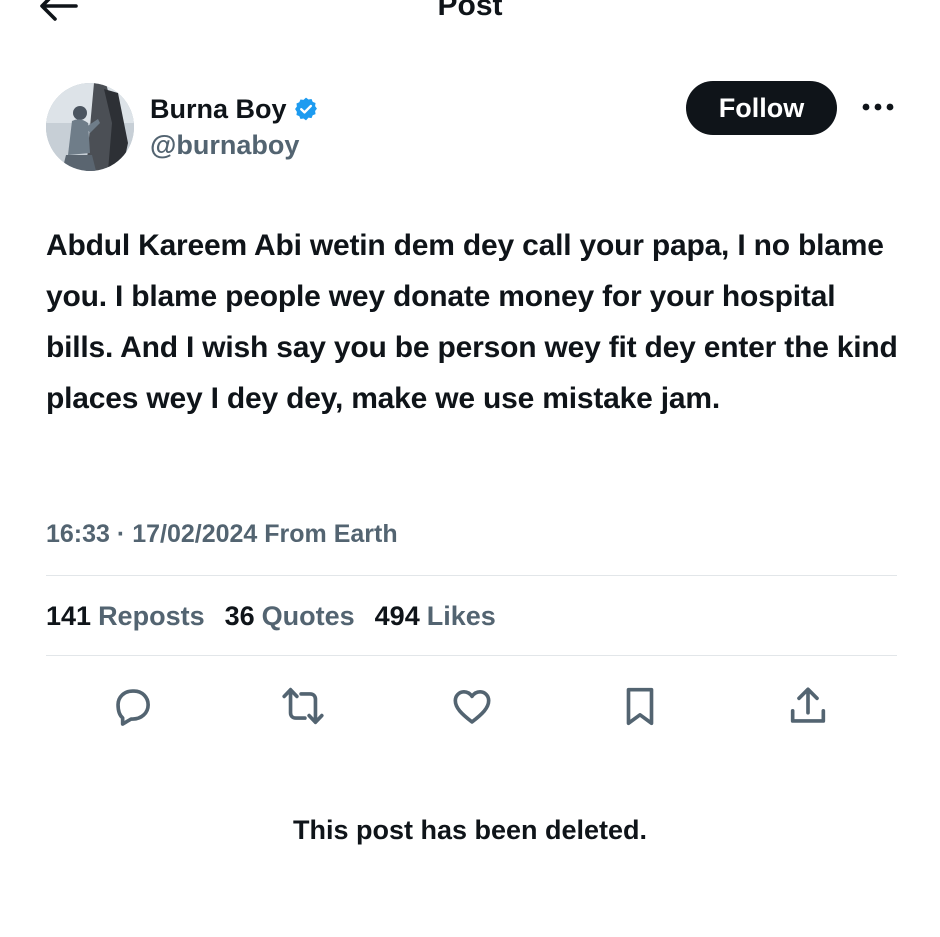 This screenshot has width=940, height=937. Describe the element at coordinates (78, 534) in the screenshot. I see `post-time: 16:33` at that location.